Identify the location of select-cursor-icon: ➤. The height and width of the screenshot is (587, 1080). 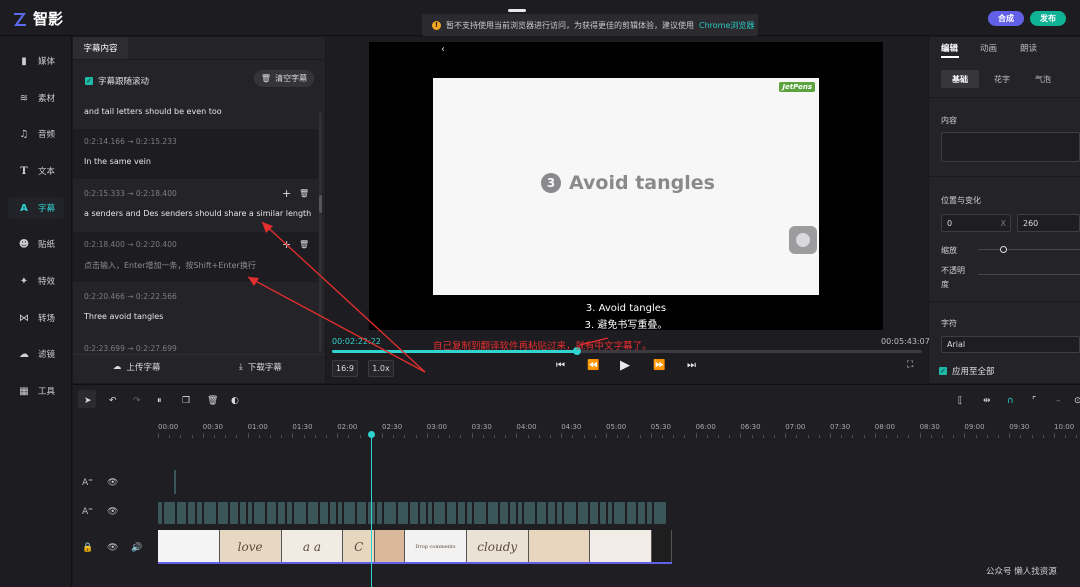
(88, 401).